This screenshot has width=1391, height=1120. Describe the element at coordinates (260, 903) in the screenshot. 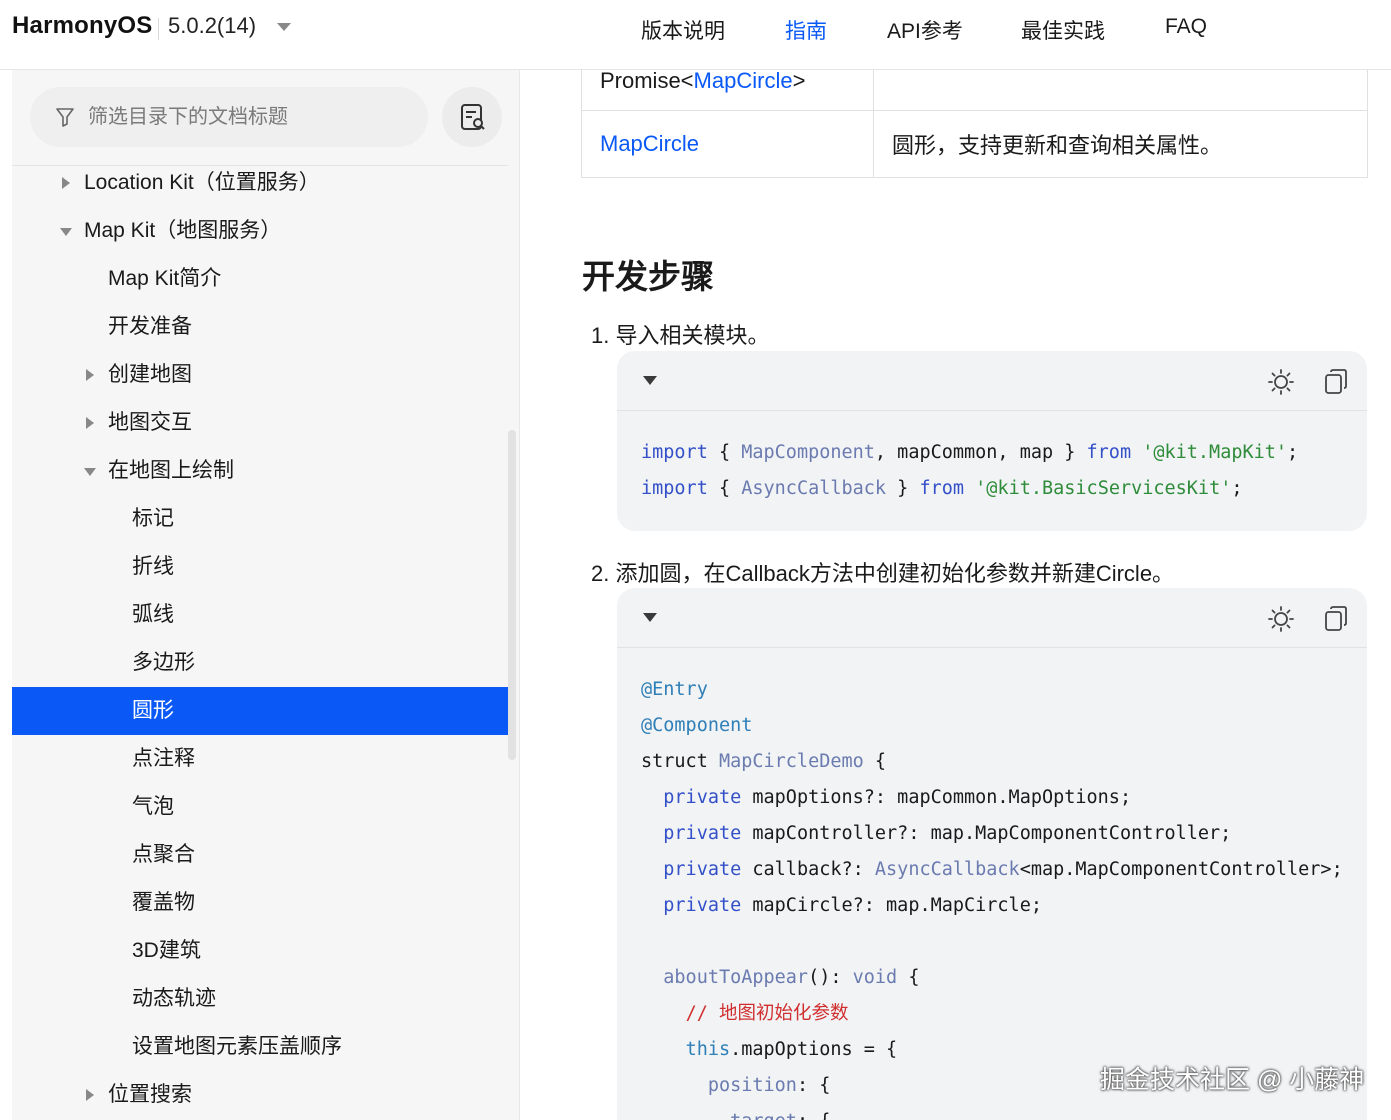

I see `sidebar-item-overlay: 覆盖物` at that location.